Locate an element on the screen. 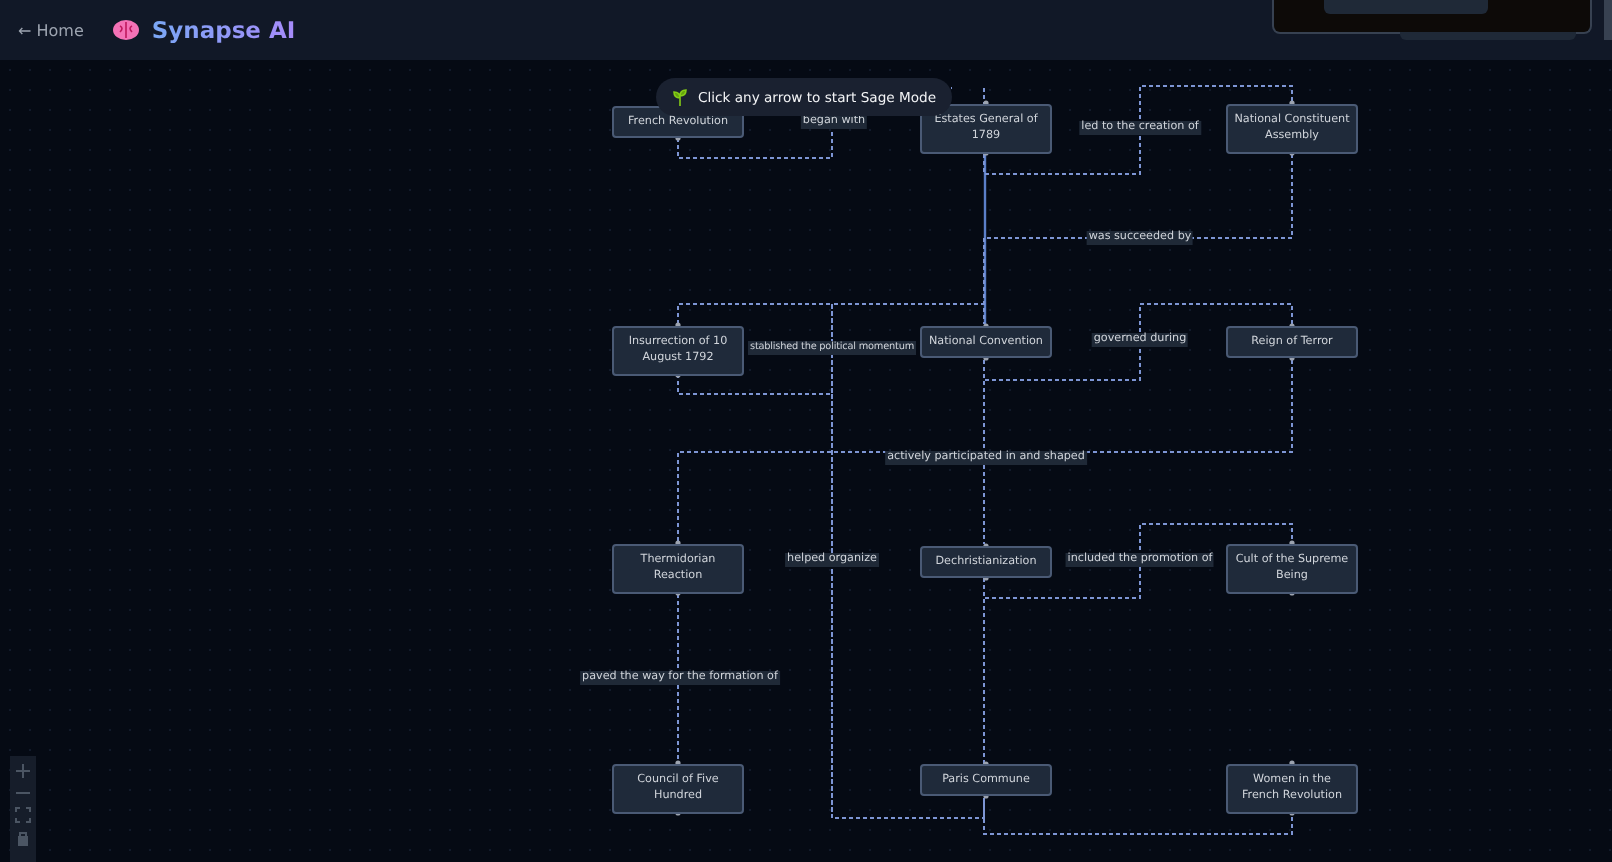 This screenshot has width=1612, height=862. scrollbar is located at coordinates (1608, 20).